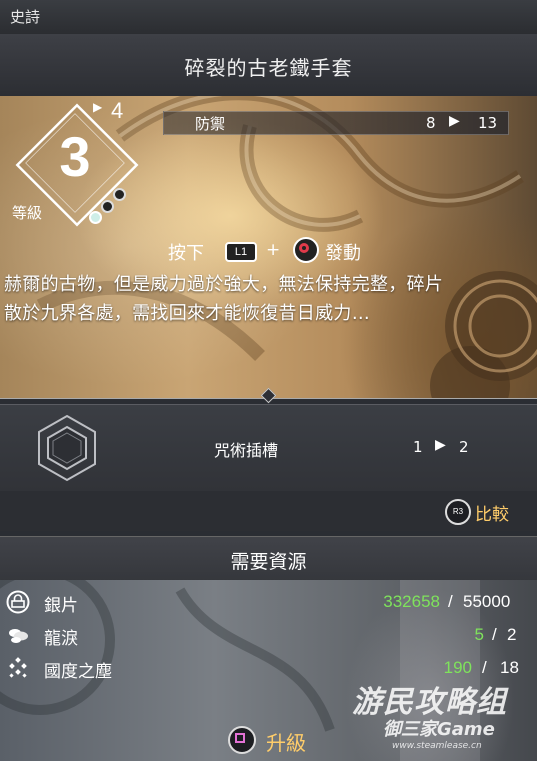 Image resolution: width=537 pixels, height=761 pixels. I want to click on resources-title: 需要資源, so click(268, 562).